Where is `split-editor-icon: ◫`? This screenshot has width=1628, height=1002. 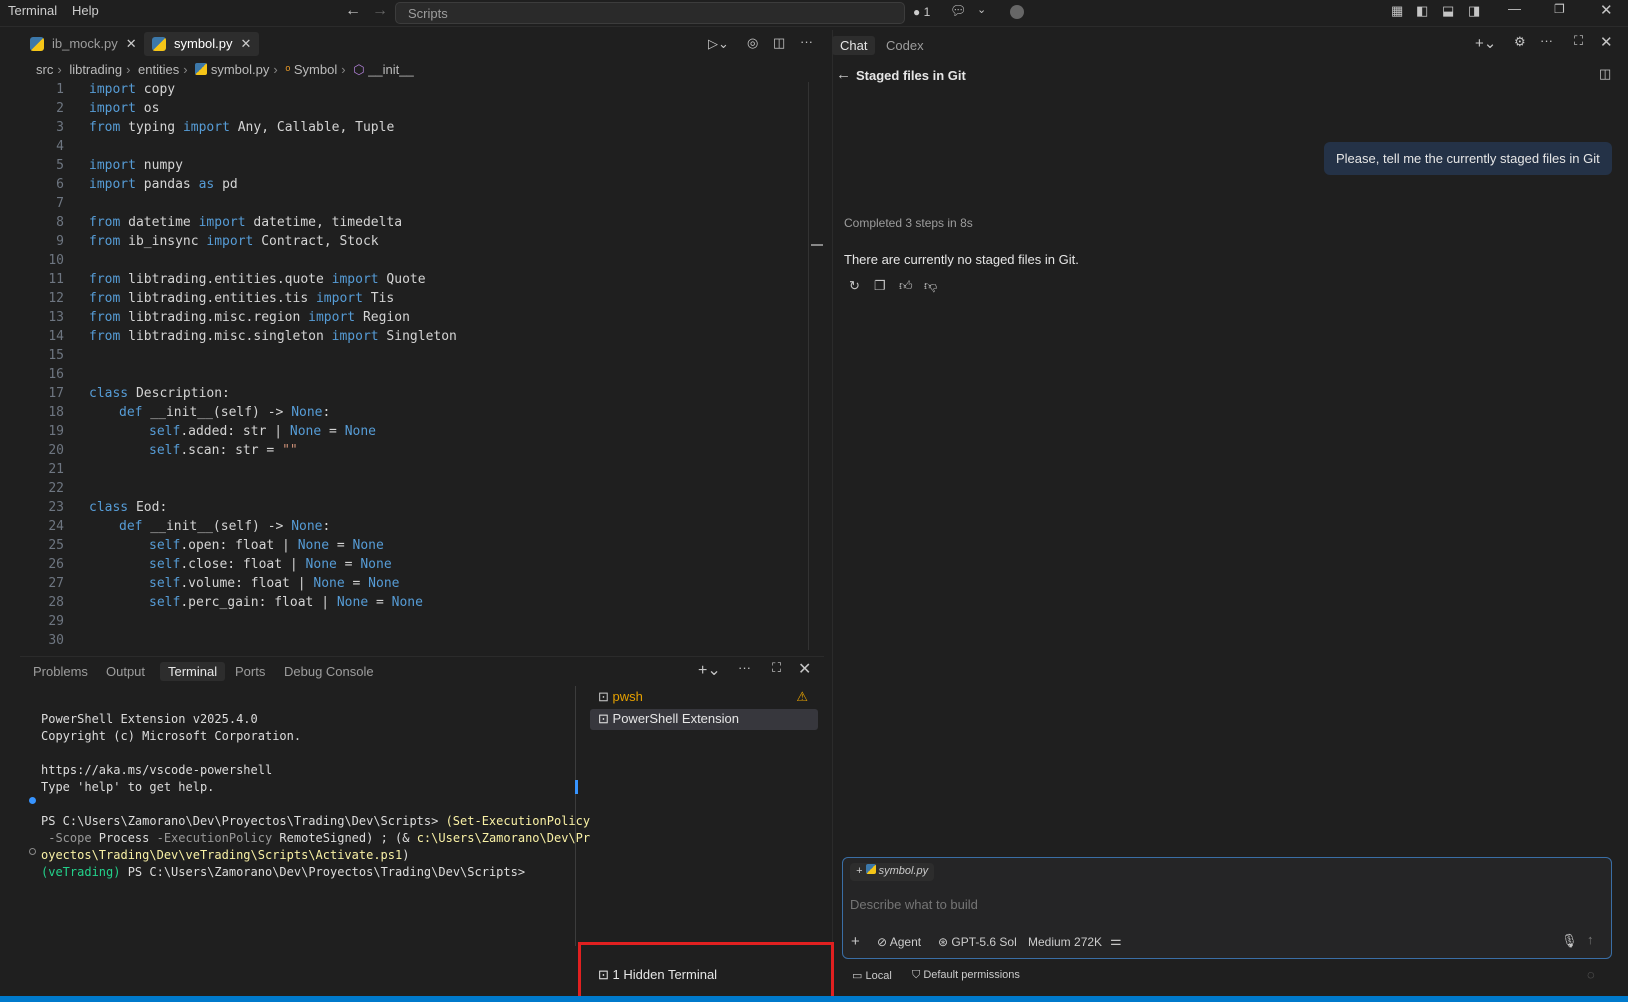
split-editor-icon: ◫ is located at coordinates (779, 43).